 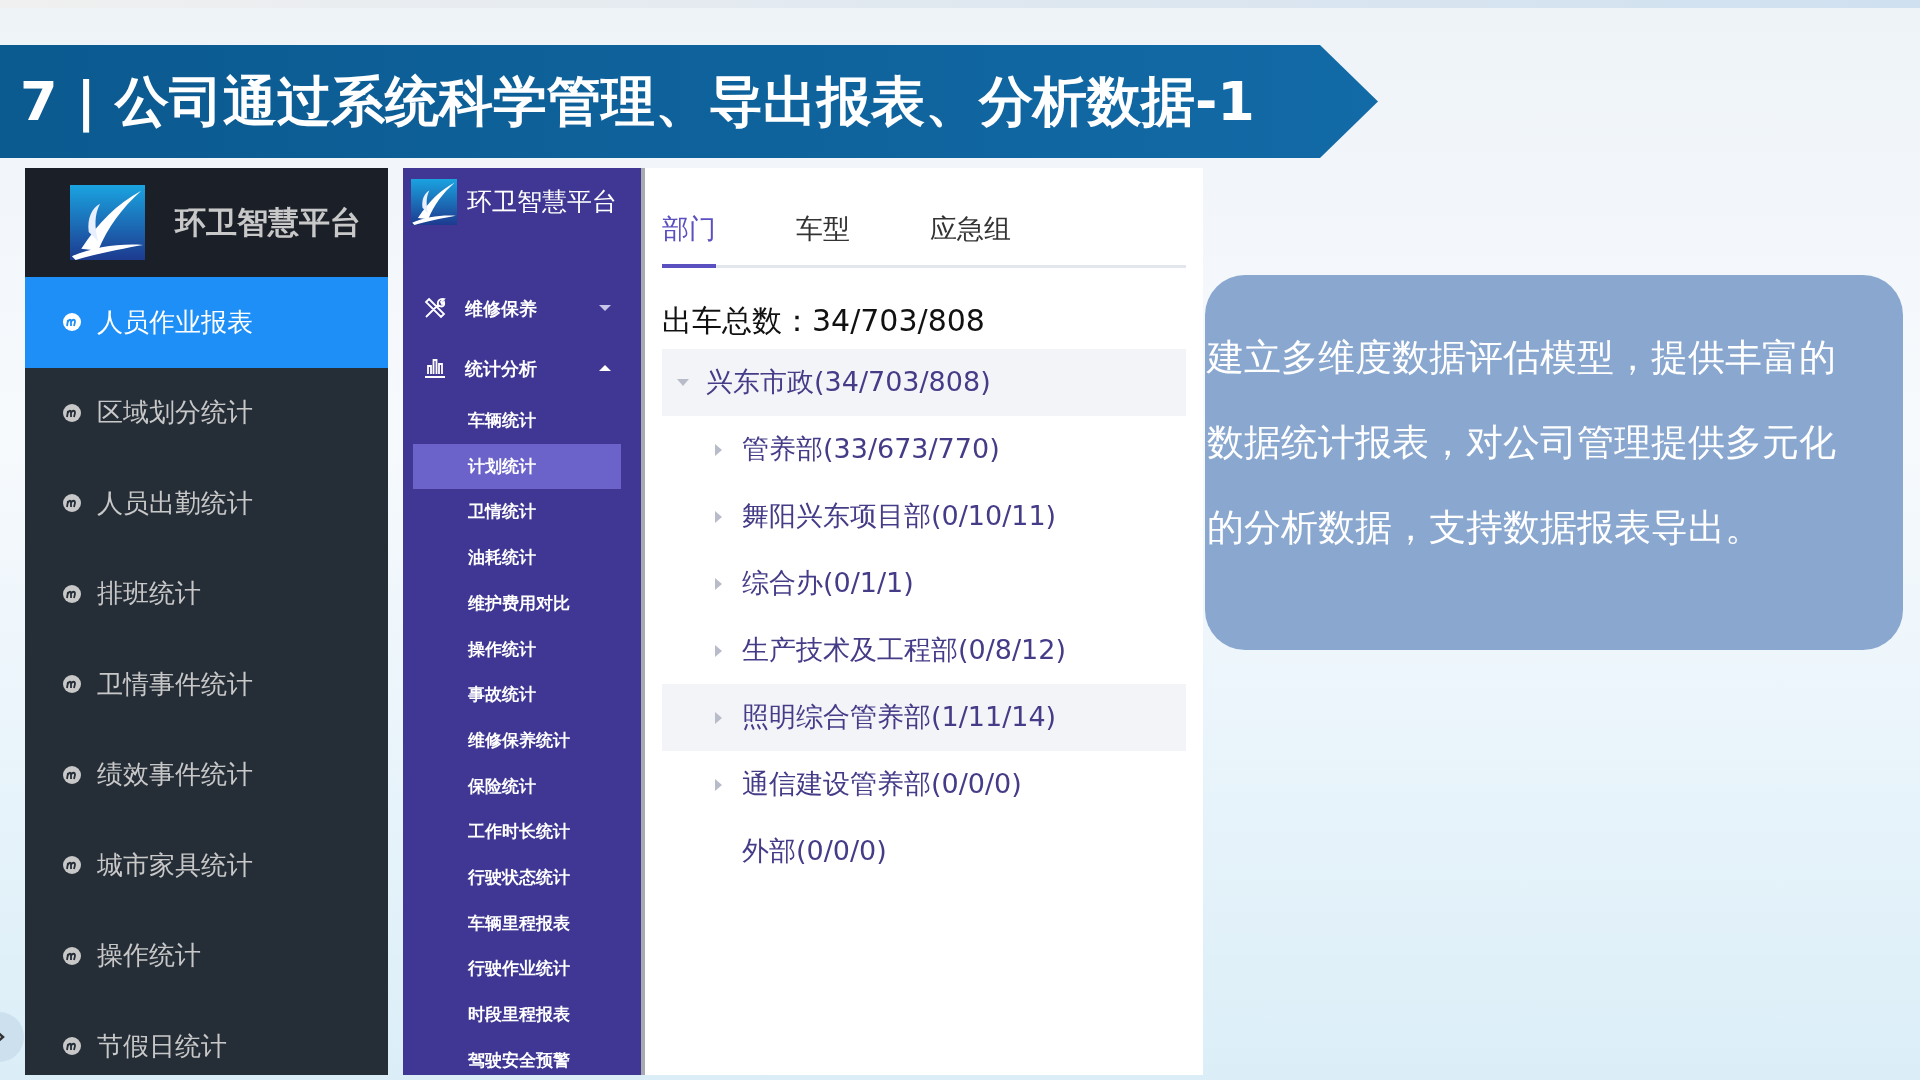 What do you see at coordinates (517, 923) in the screenshot?
I see `menu-item: 车辆里程报表` at bounding box center [517, 923].